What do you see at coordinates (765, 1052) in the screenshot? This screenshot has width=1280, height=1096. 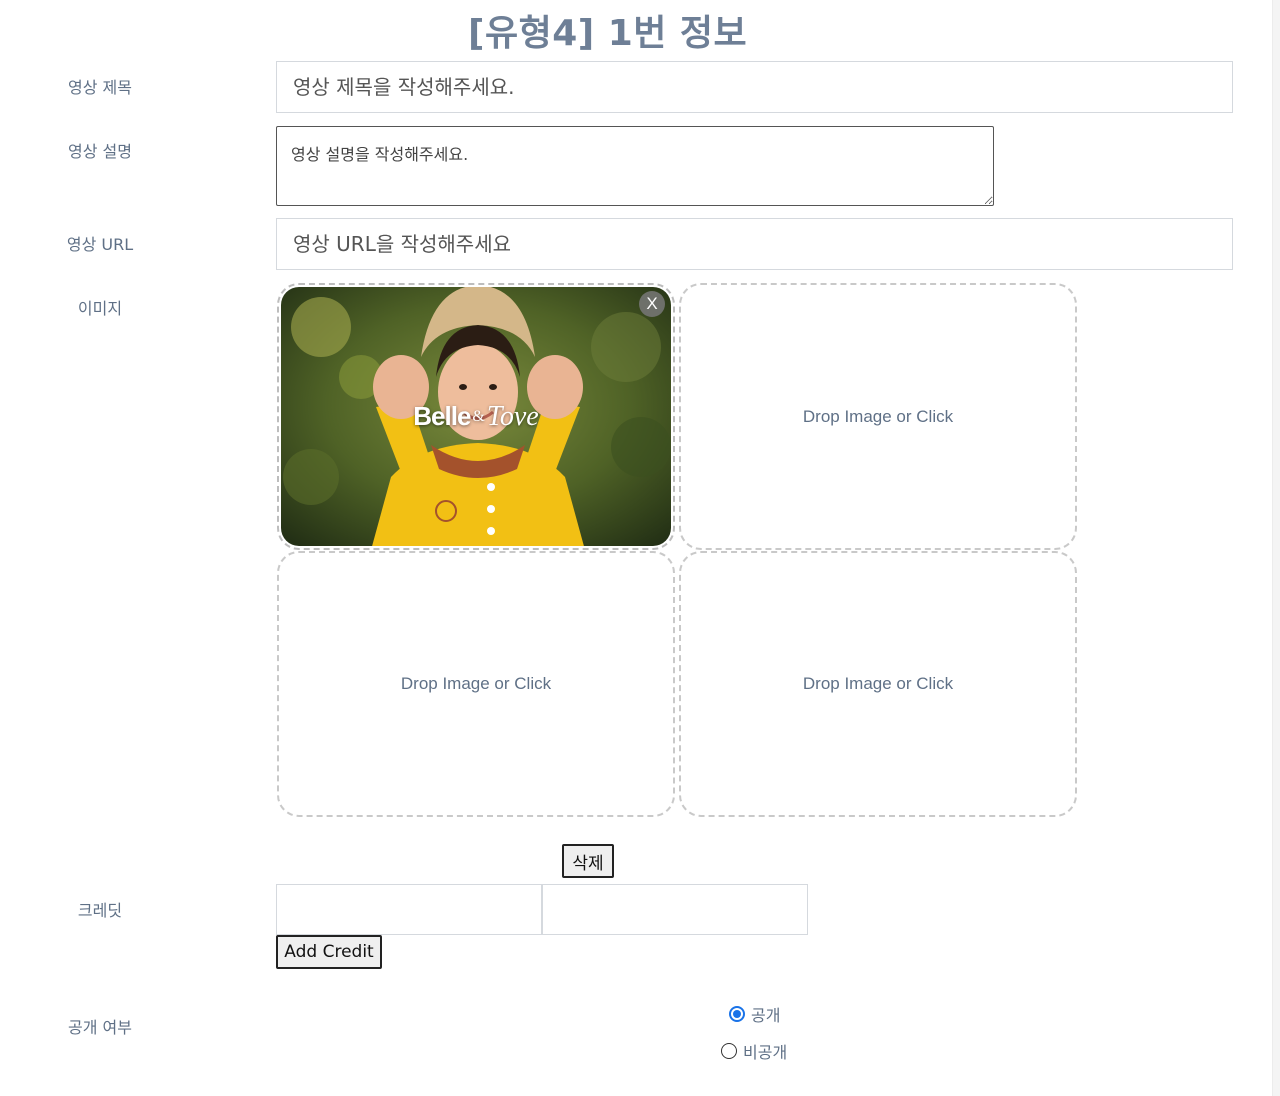 I see `radio-private-label: 비공개` at bounding box center [765, 1052].